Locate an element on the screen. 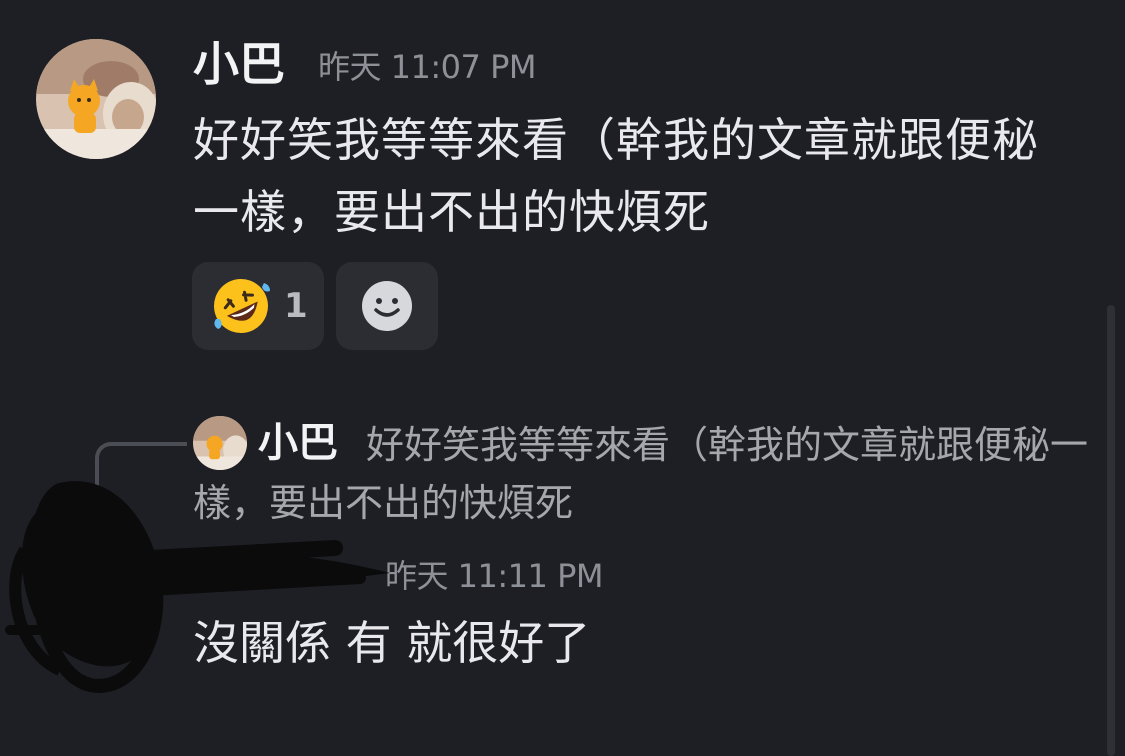  author-avatar is located at coordinates (96, 99).